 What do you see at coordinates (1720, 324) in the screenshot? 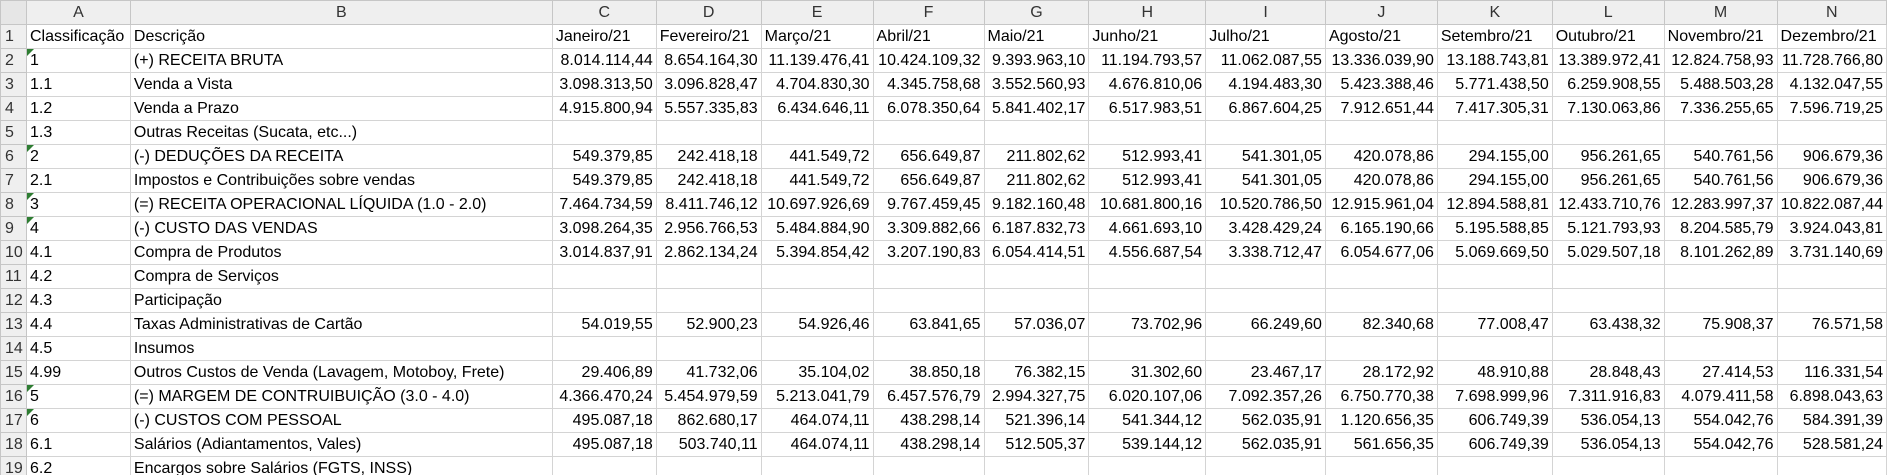
I see `cell-m13: 75.908,37` at bounding box center [1720, 324].